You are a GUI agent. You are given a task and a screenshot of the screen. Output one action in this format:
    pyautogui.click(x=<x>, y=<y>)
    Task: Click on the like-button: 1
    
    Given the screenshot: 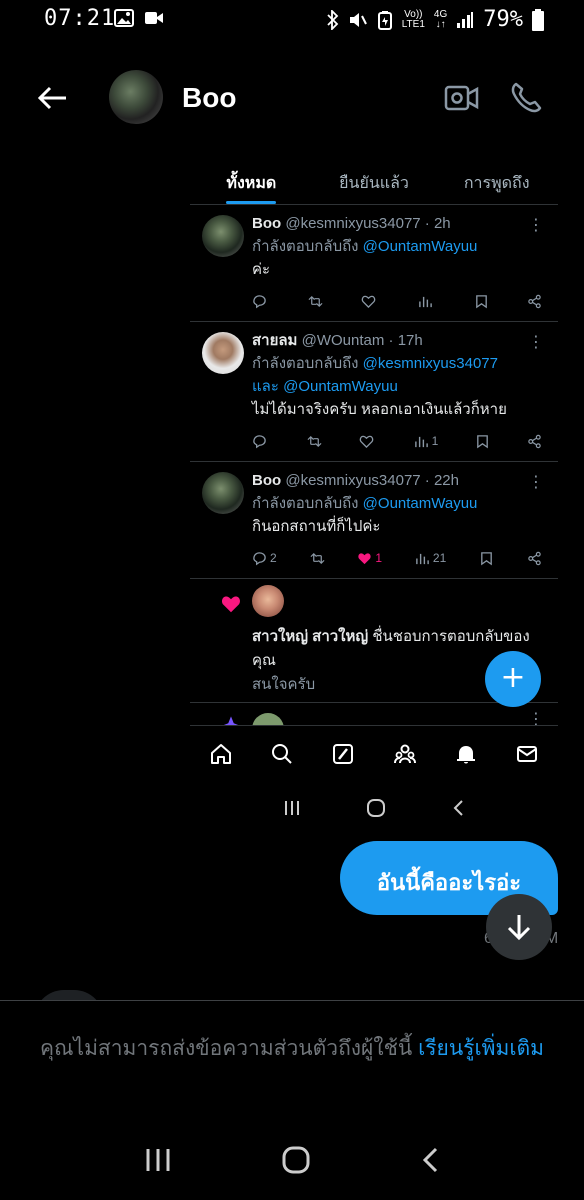 What is the action you would take?
    pyautogui.click(x=369, y=558)
    